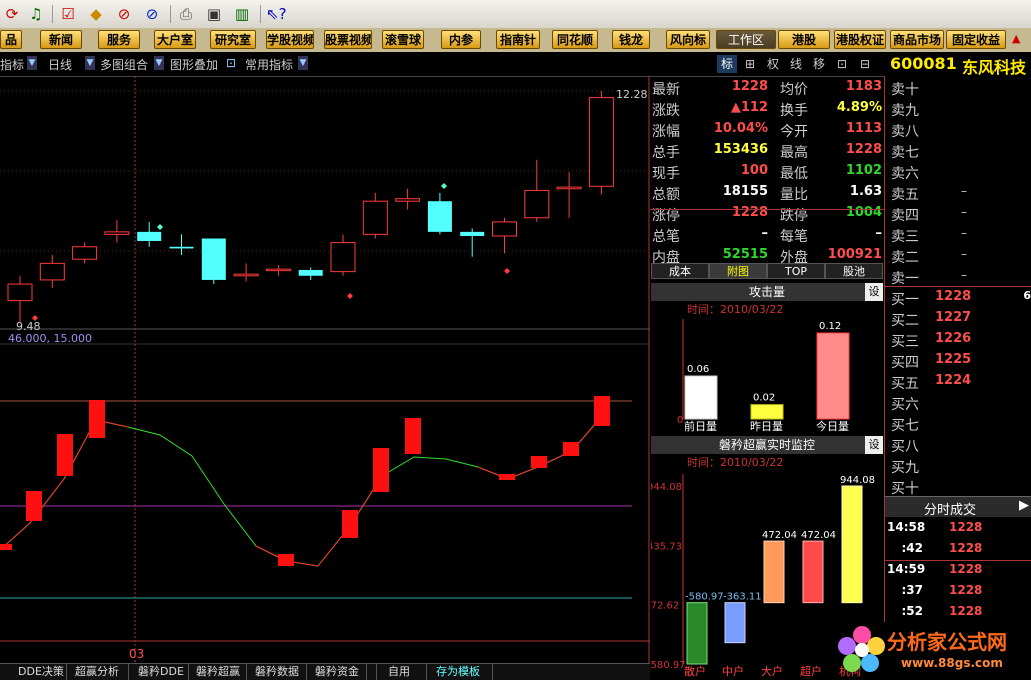 The image size is (1031, 680). What do you see at coordinates (68, 14) in the screenshot?
I see `check-icon: ☑` at bounding box center [68, 14].